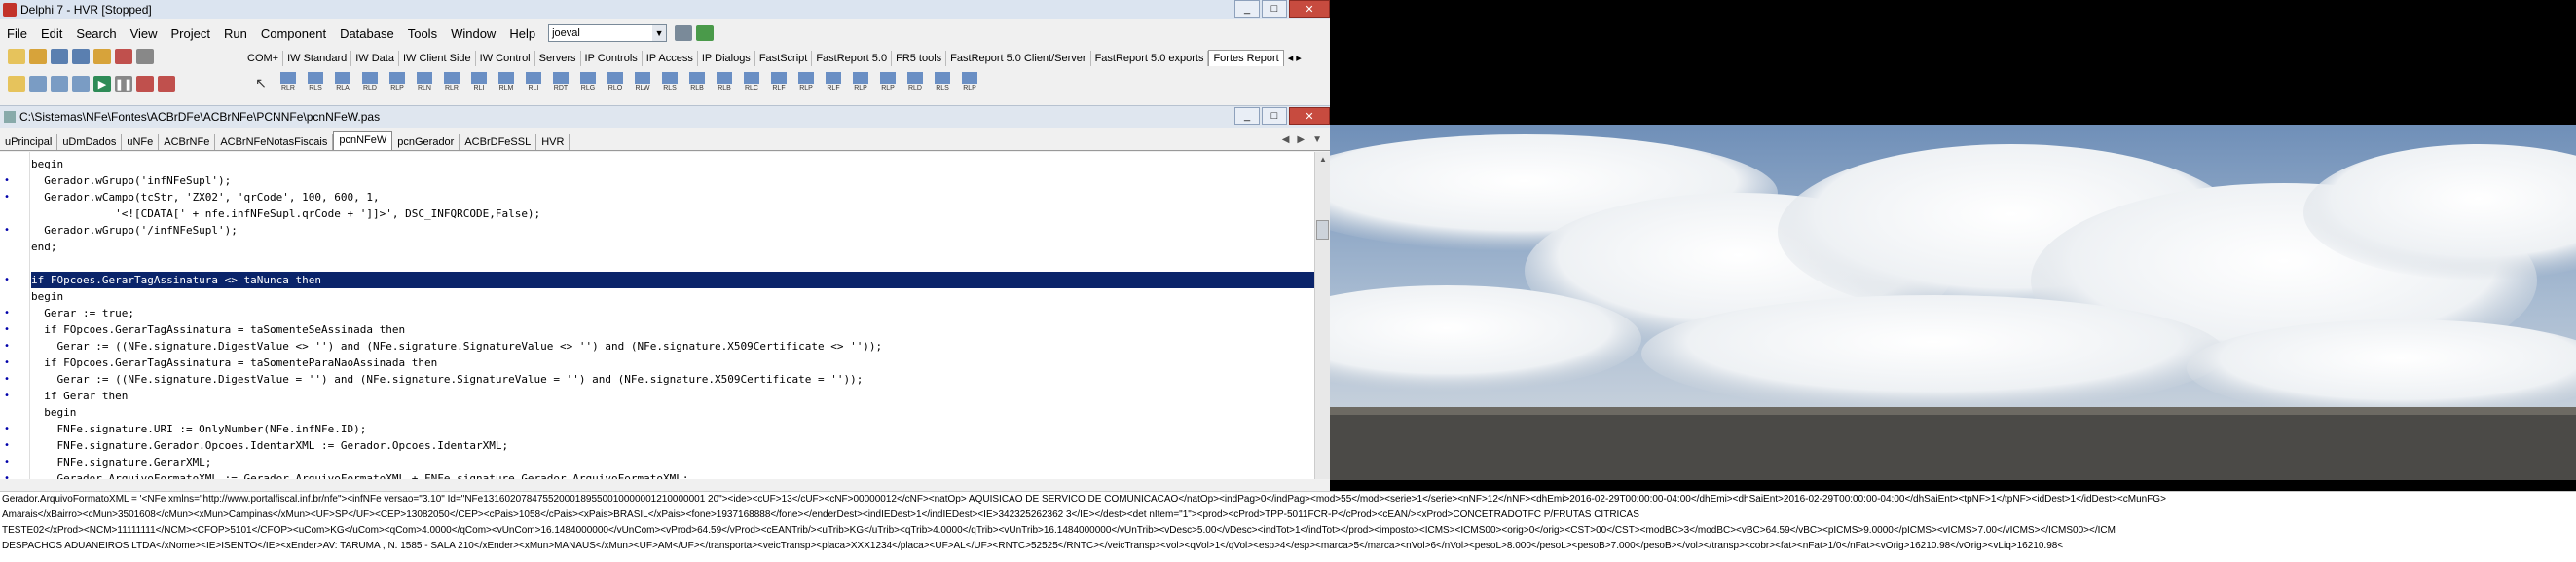  I want to click on editor-minimize-button: _, so click(1247, 116).